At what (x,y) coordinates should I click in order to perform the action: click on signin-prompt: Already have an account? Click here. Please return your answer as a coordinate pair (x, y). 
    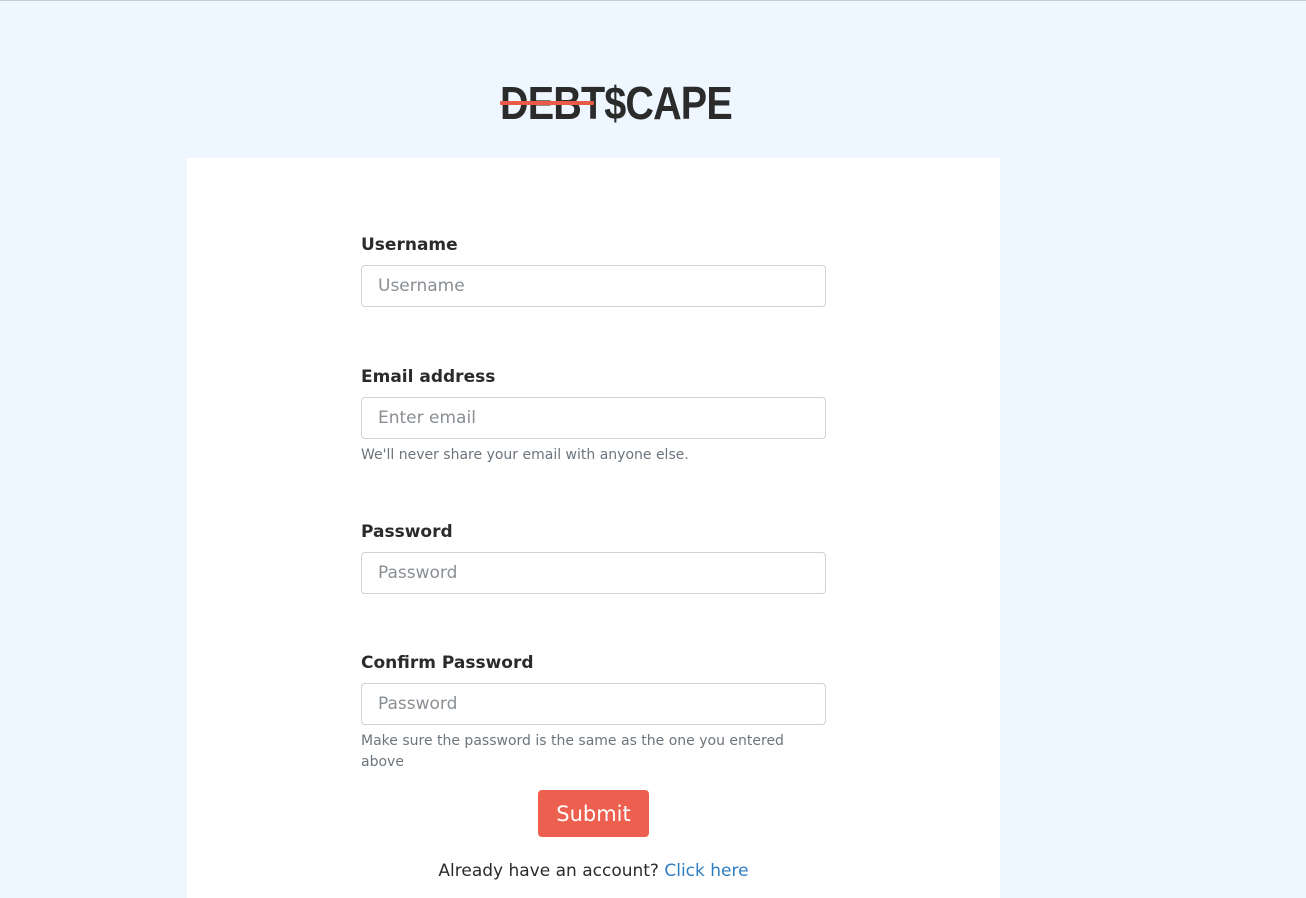
    Looking at the image, I should click on (593, 871).